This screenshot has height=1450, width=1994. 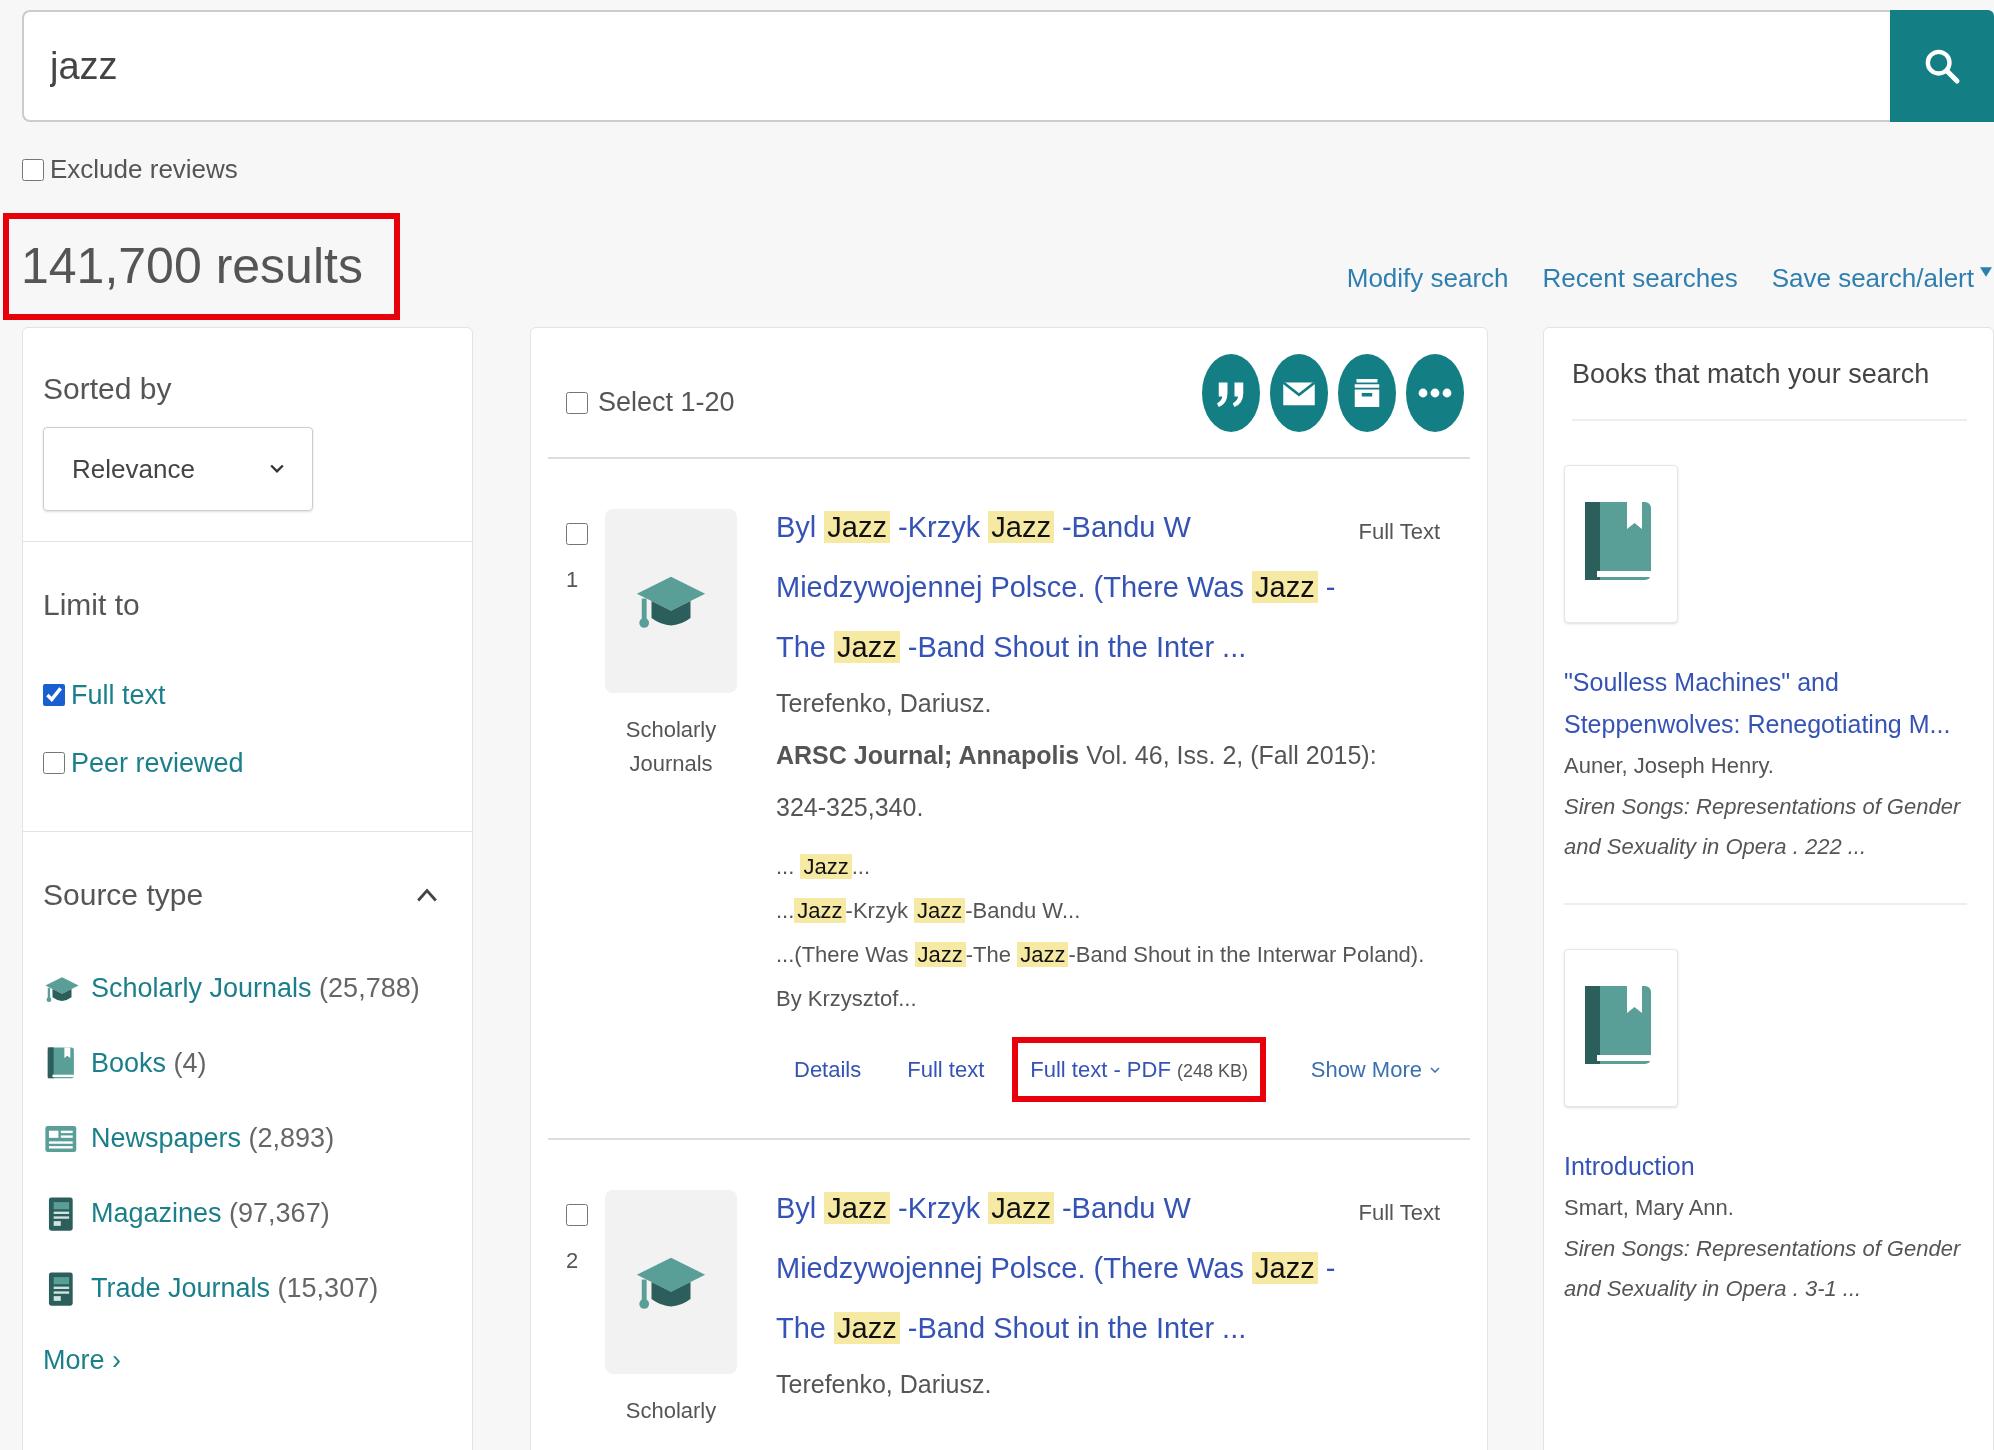 I want to click on exclude-reviews-checkbox, so click(x=33, y=169).